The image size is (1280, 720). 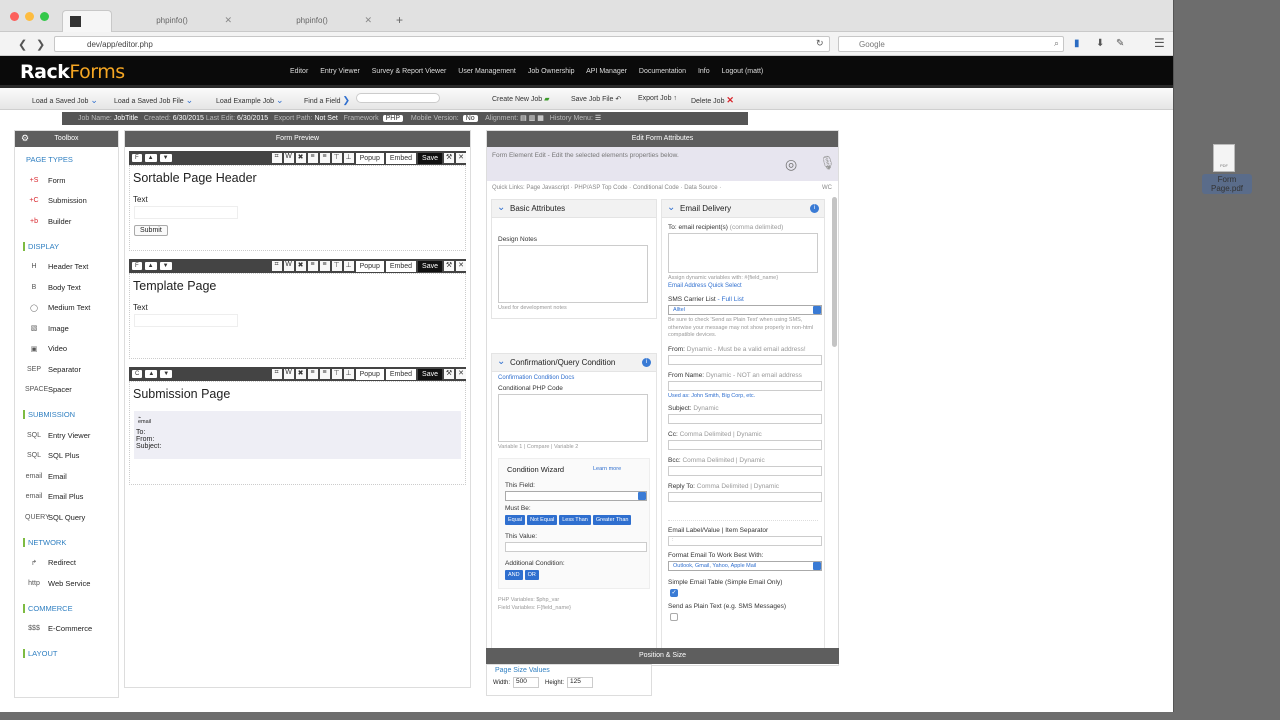 I want to click on create-new-job-button: Create New Job ▰, so click(x=521, y=99).